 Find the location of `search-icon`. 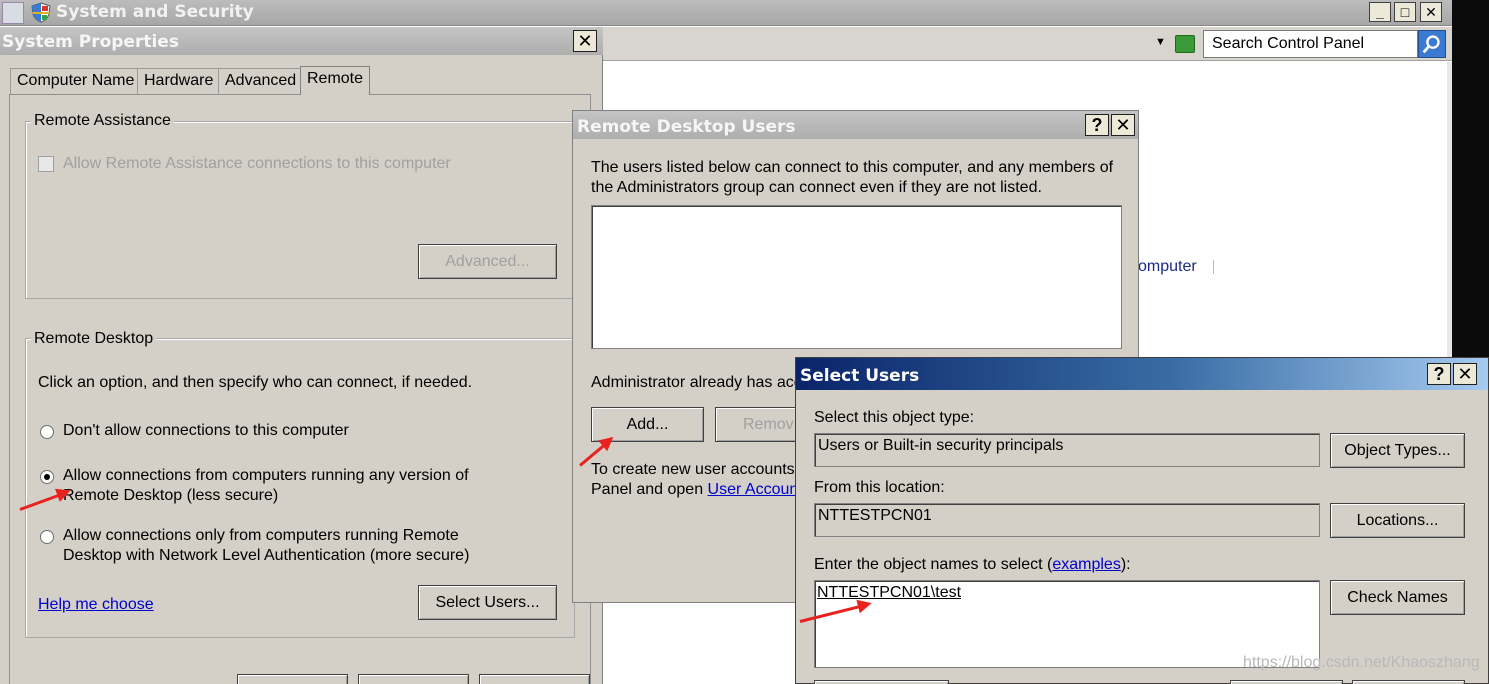

search-icon is located at coordinates (1432, 44).